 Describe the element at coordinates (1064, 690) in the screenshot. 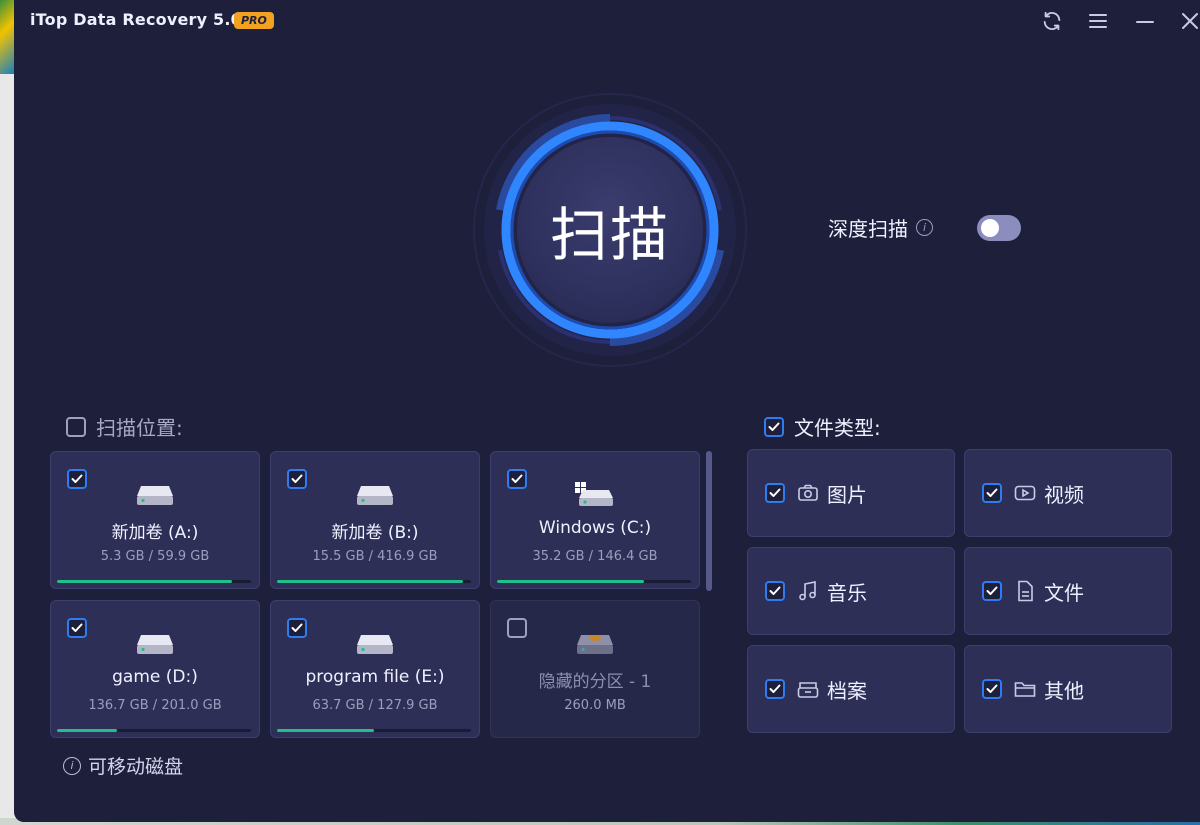

I see `file-type-label: 其他` at that location.